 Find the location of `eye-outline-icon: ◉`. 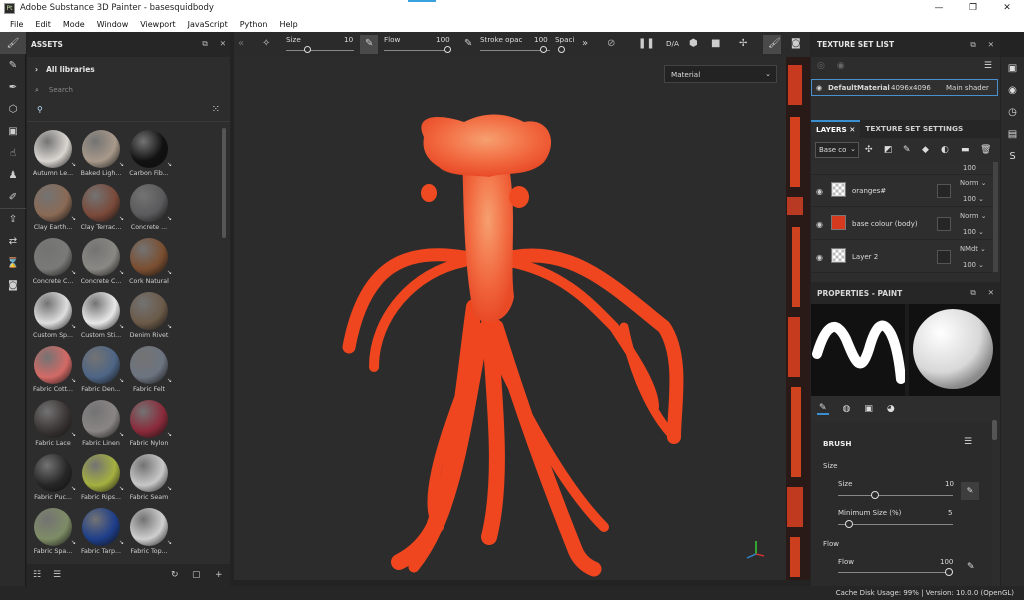

eye-outline-icon: ◉ is located at coordinates (841, 66).